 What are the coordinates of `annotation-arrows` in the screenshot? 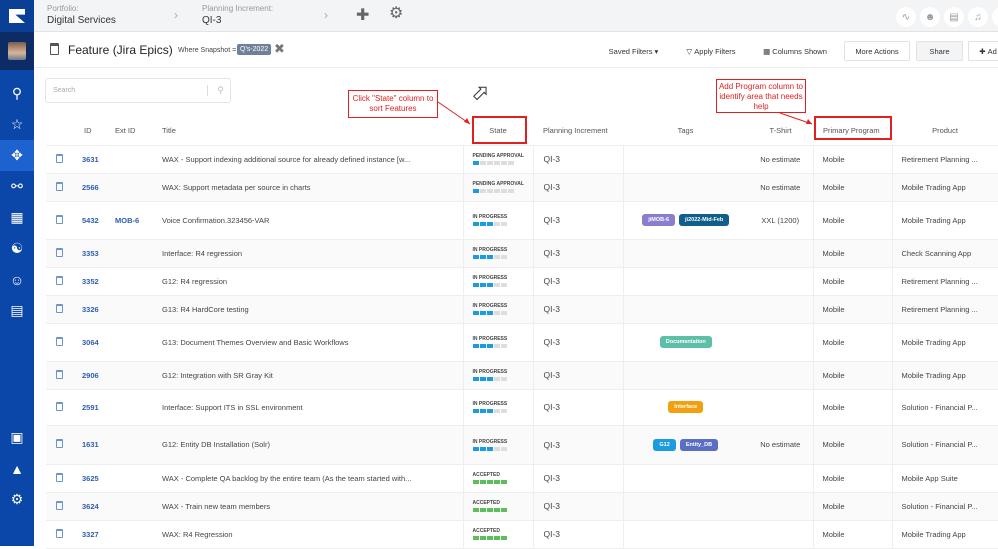 It's located at (625, 113).